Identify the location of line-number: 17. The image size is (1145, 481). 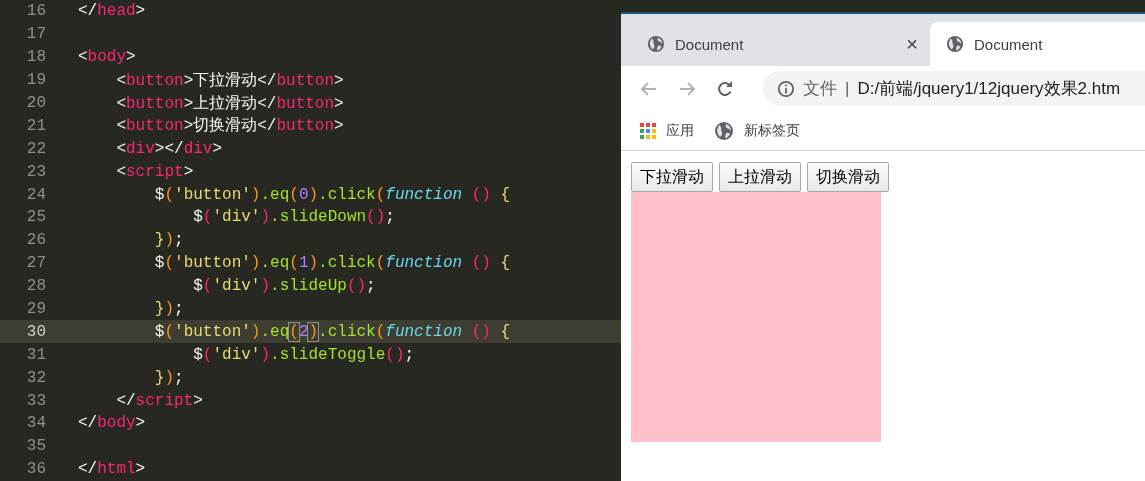
(35, 34).